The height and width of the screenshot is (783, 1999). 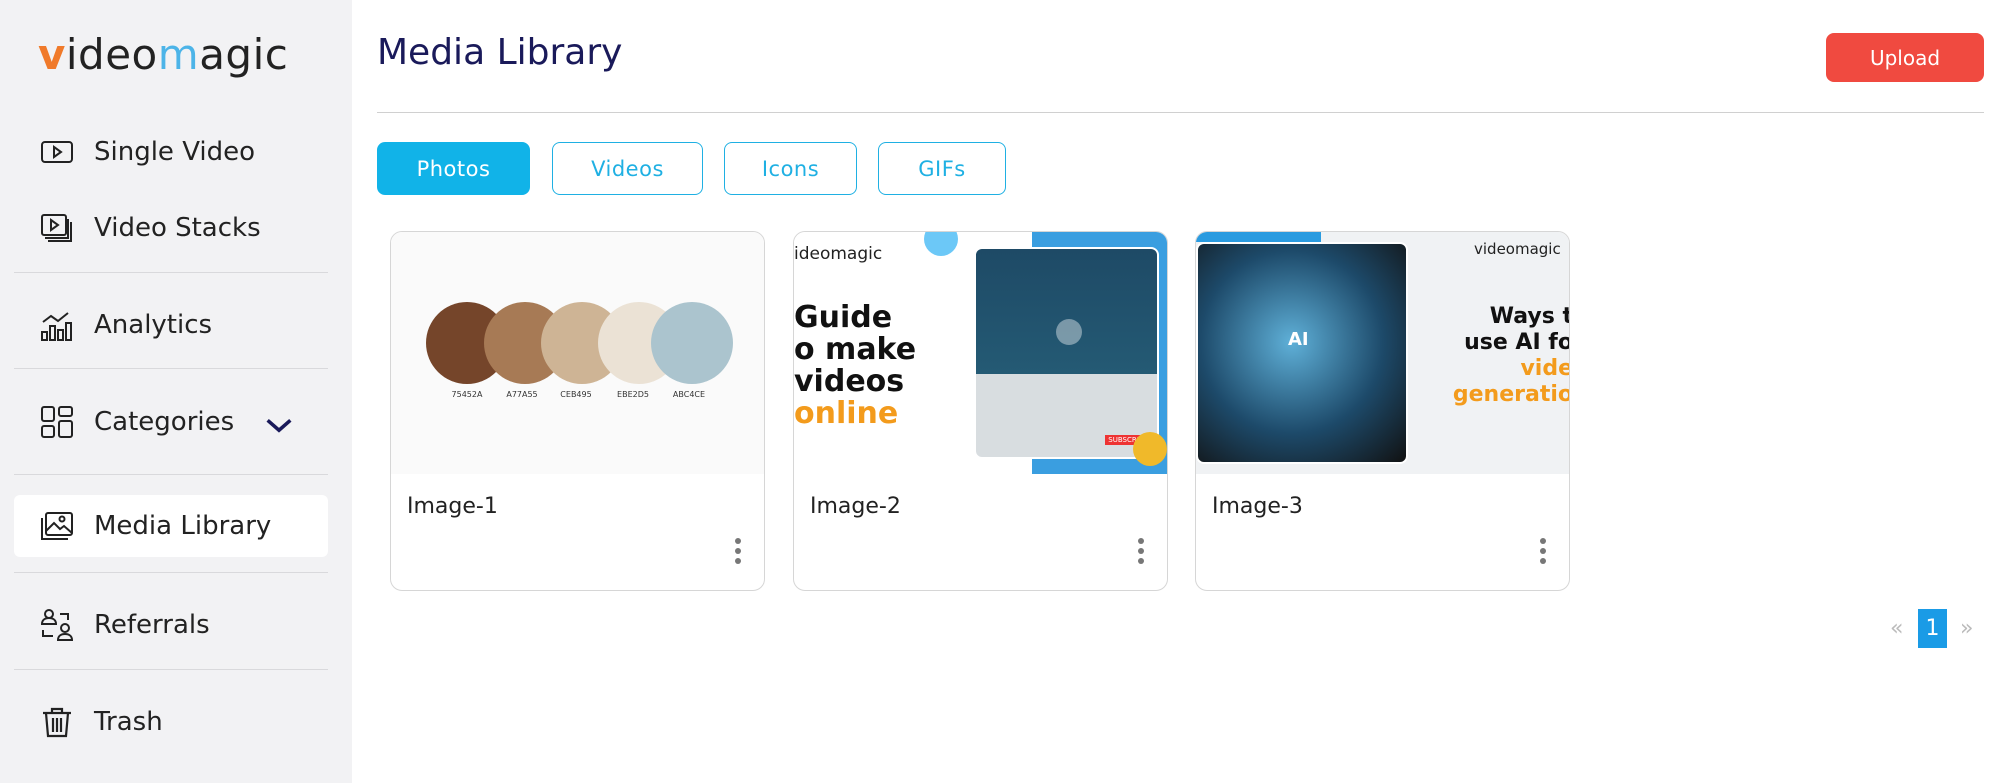 I want to click on sidebar-item-single-video: Single Video, so click(x=171, y=152).